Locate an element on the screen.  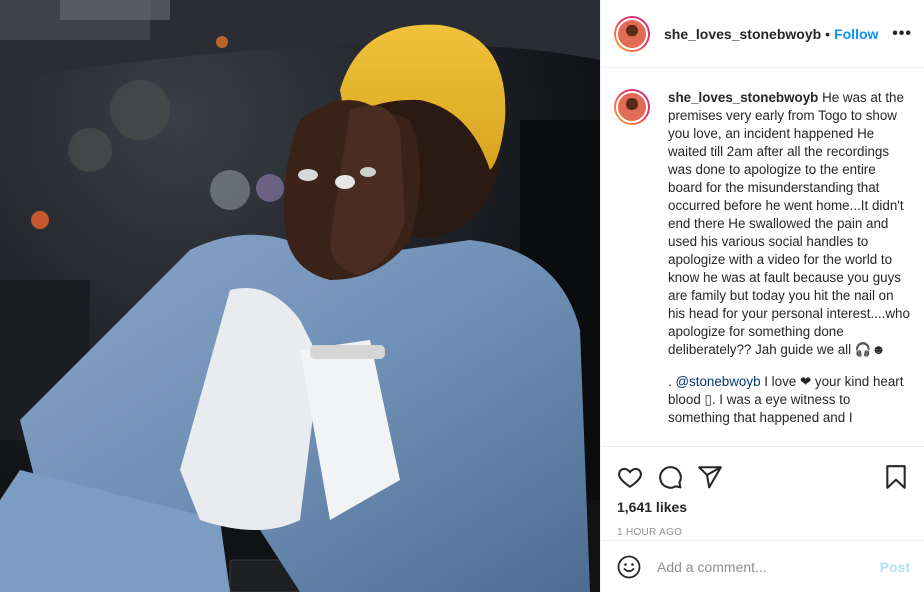
smile-icon is located at coordinates (629, 567).